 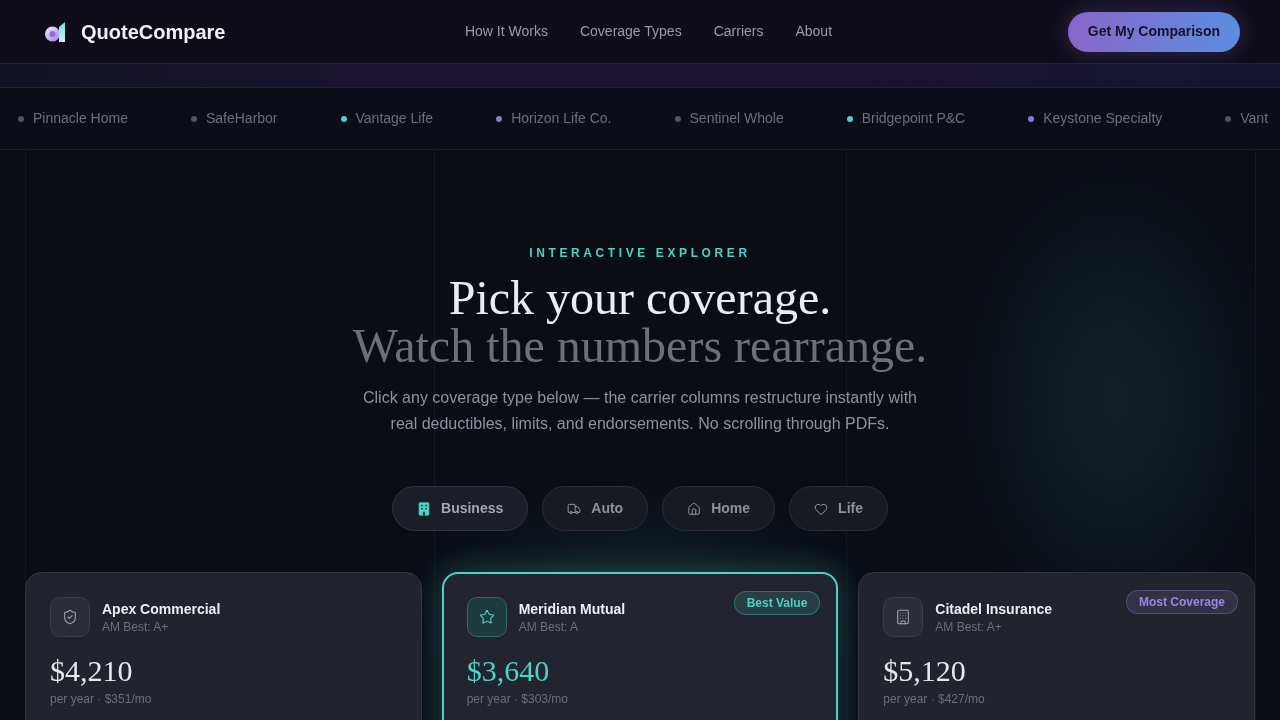 I want to click on coverage-type-tab: Business, so click(x=460, y=508).